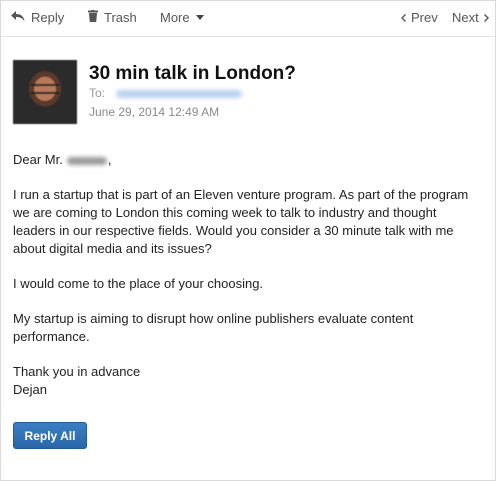  I want to click on next-button: Next, so click(470, 17).